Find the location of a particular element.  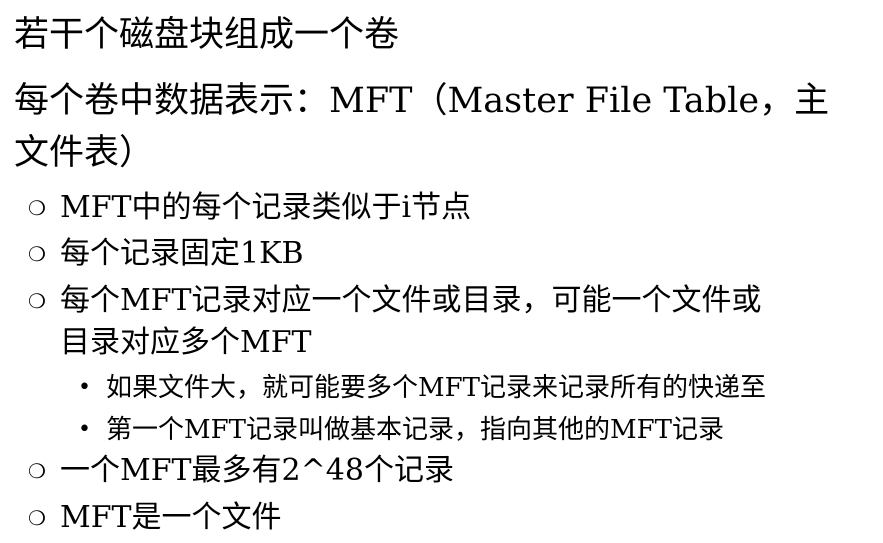

heading-mft-line1: 每个卷中数据表示：MFT（Master File Table，主 is located at coordinates (421, 101).